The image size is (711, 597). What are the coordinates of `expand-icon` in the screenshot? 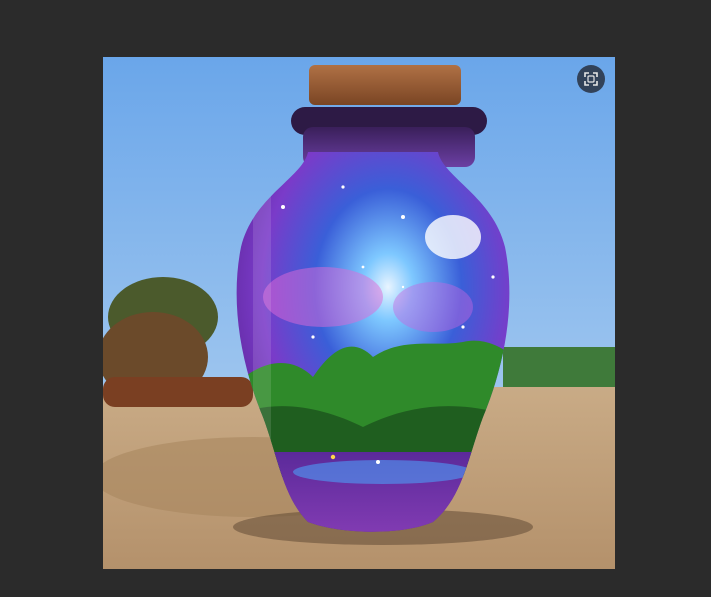 It's located at (591, 79).